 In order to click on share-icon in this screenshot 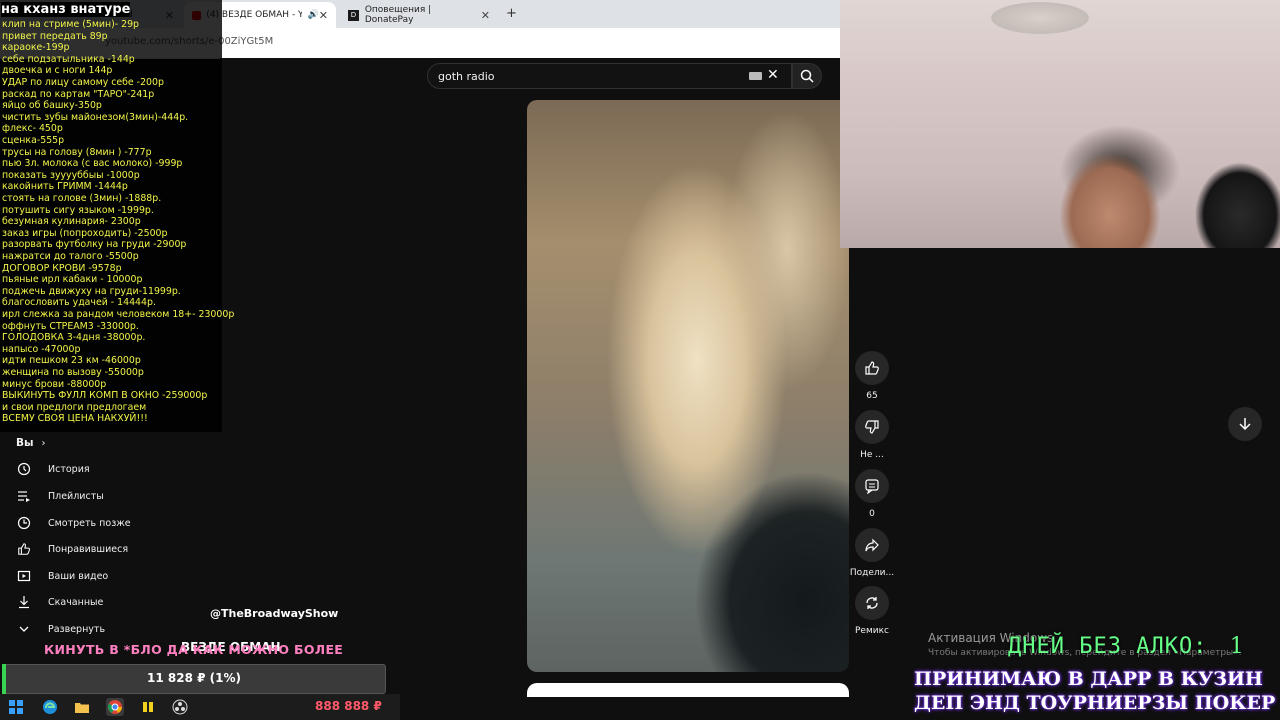, I will do `click(872, 545)`.